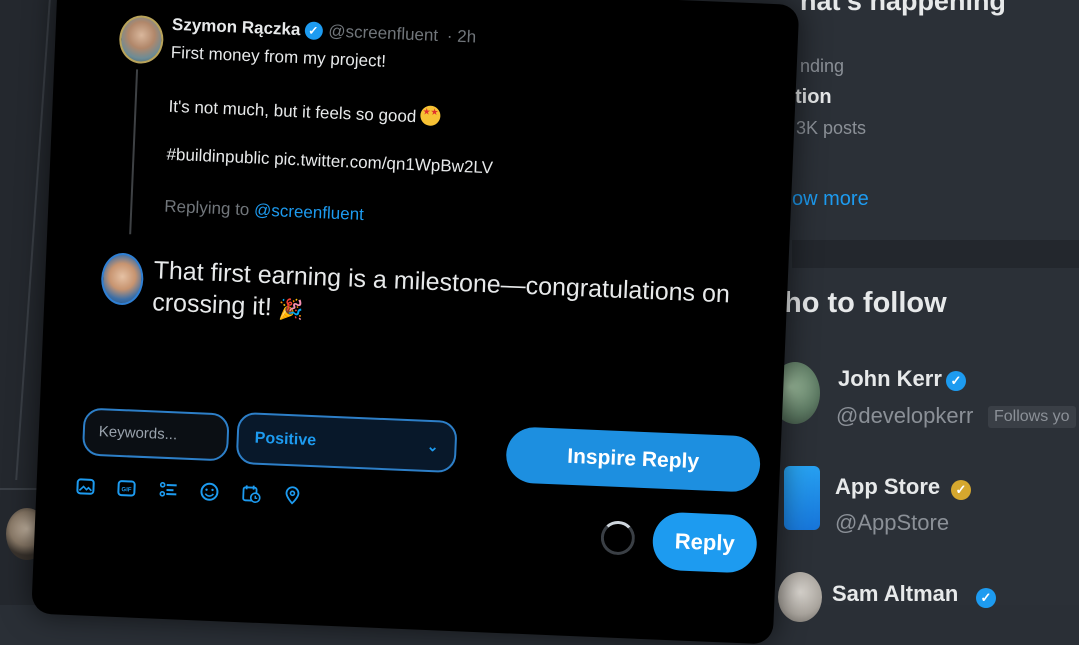 This screenshot has height=645, width=1079. Describe the element at coordinates (887, 487) in the screenshot. I see `follow-name-app-store: App Store` at that location.